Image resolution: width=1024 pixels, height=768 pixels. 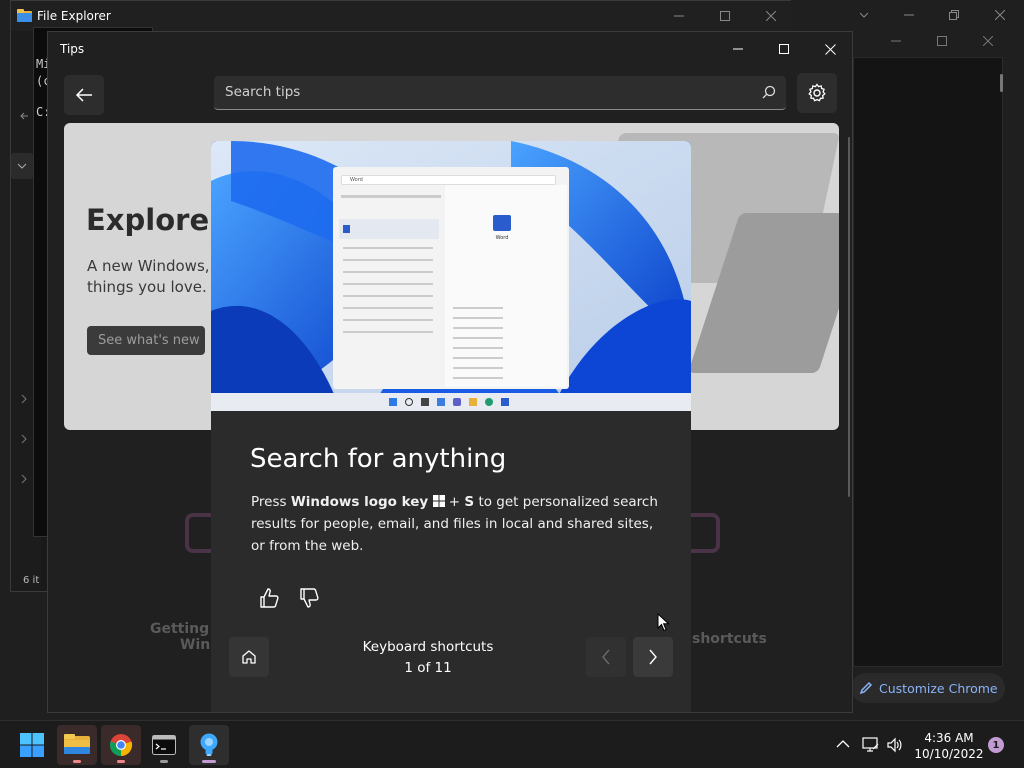 What do you see at coordinates (378, 459) in the screenshot?
I see `tip-title: Search for anything` at bounding box center [378, 459].